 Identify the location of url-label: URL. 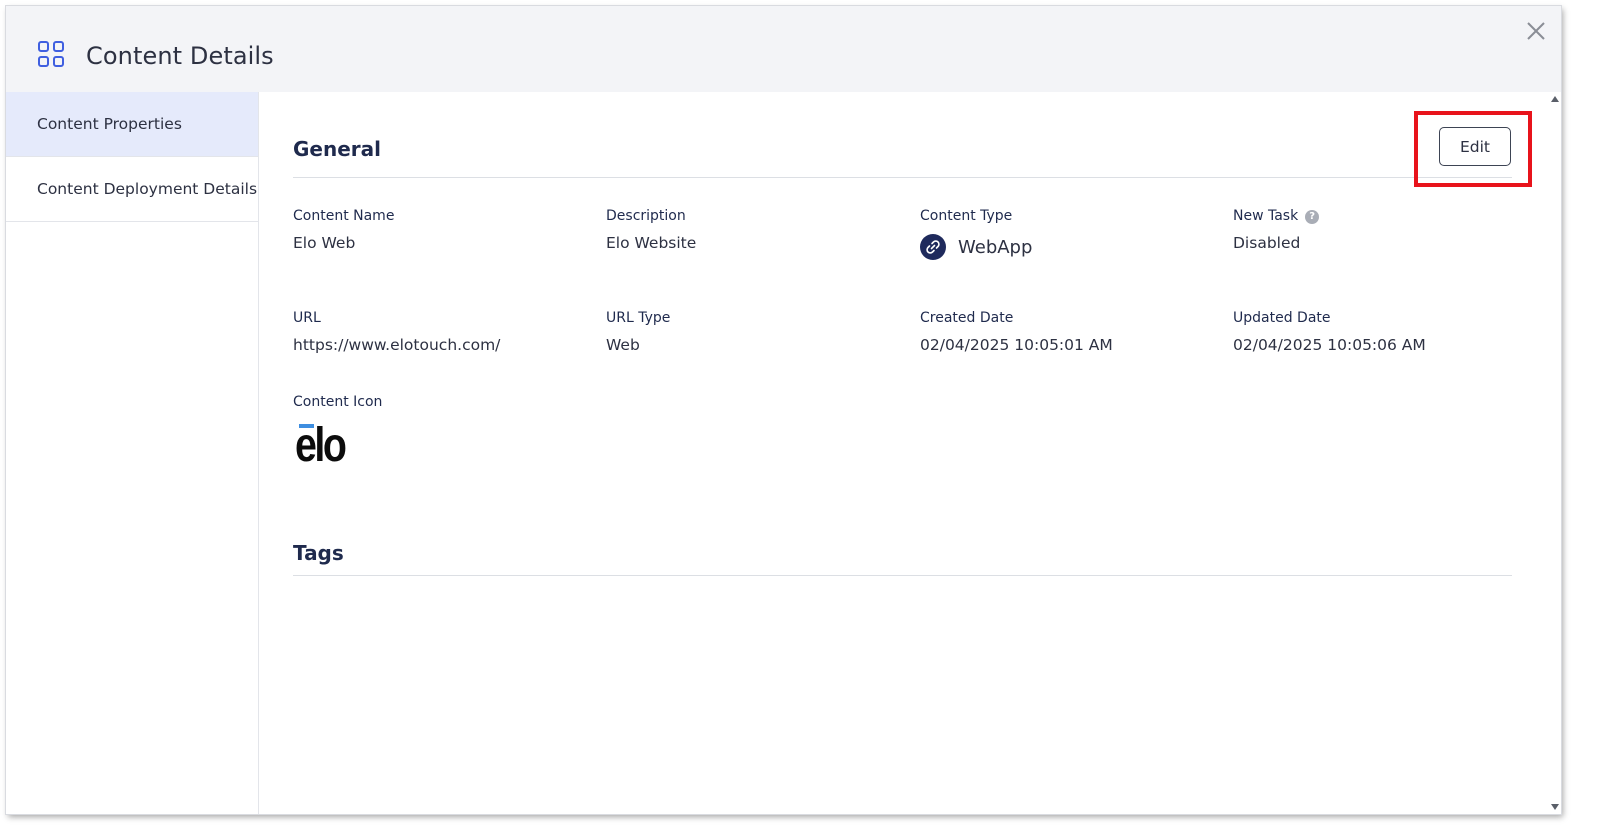
(307, 318).